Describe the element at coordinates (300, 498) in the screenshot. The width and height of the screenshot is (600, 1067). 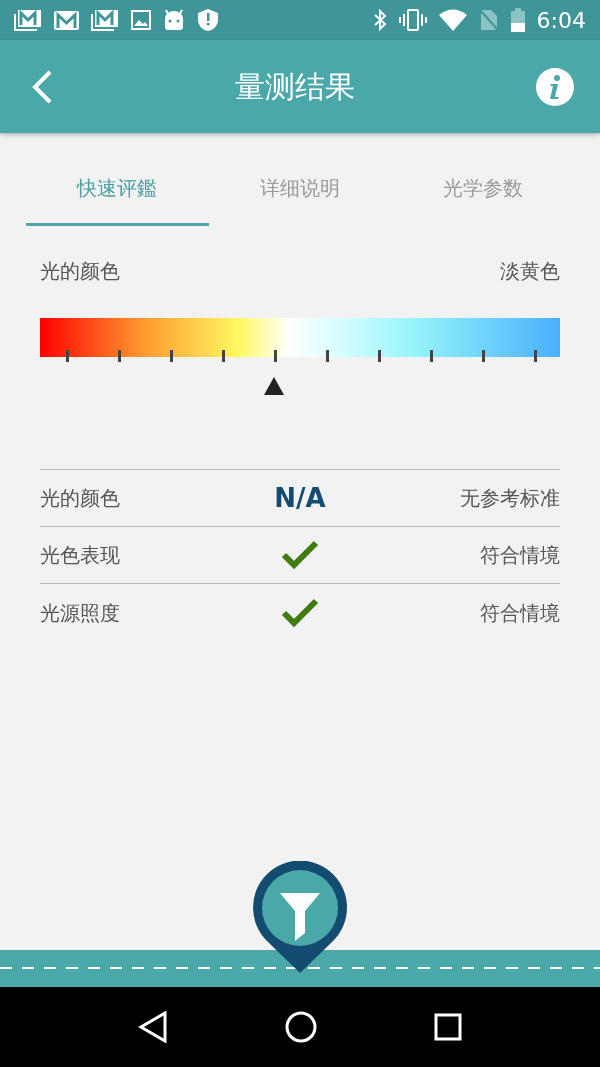
I see `result-value: N/A` at that location.